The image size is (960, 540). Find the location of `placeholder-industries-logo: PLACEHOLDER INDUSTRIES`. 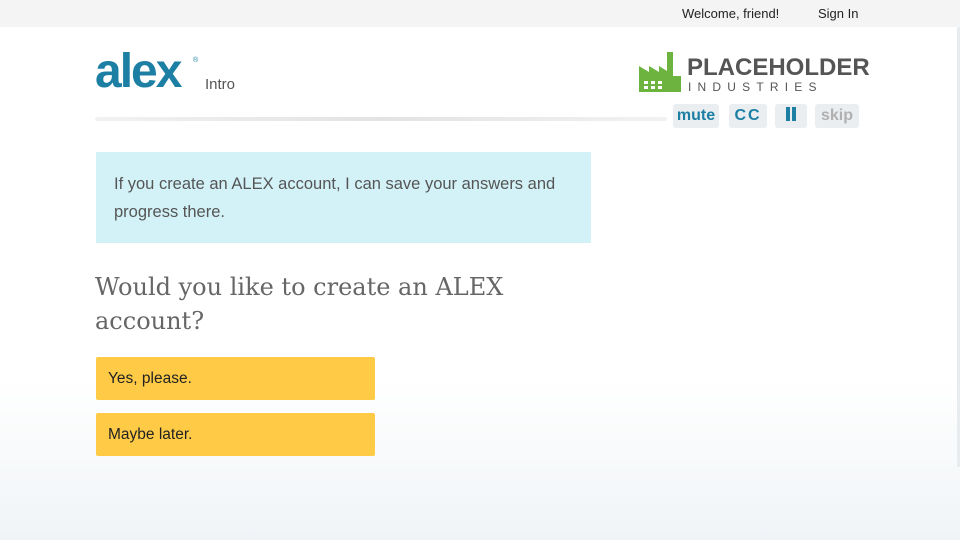

placeholder-industries-logo: PLACEHOLDER INDUSTRIES is located at coordinates (753, 75).